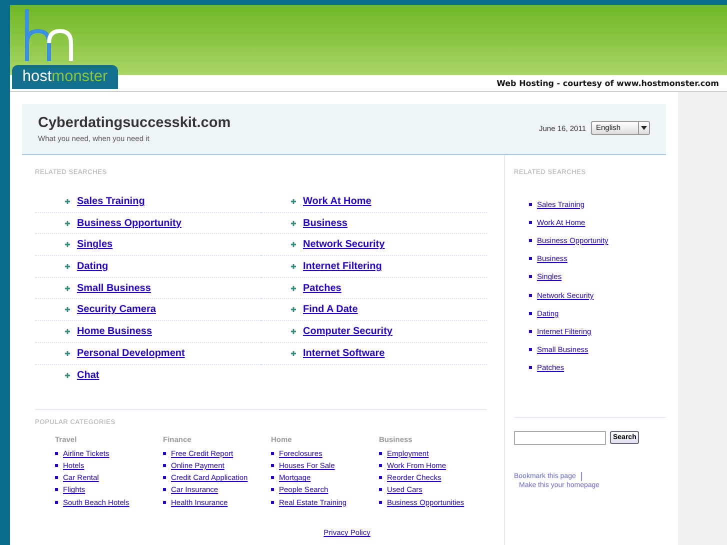 The width and height of the screenshot is (727, 545). What do you see at coordinates (111, 201) in the screenshot?
I see `search-link: Sales Training` at bounding box center [111, 201].